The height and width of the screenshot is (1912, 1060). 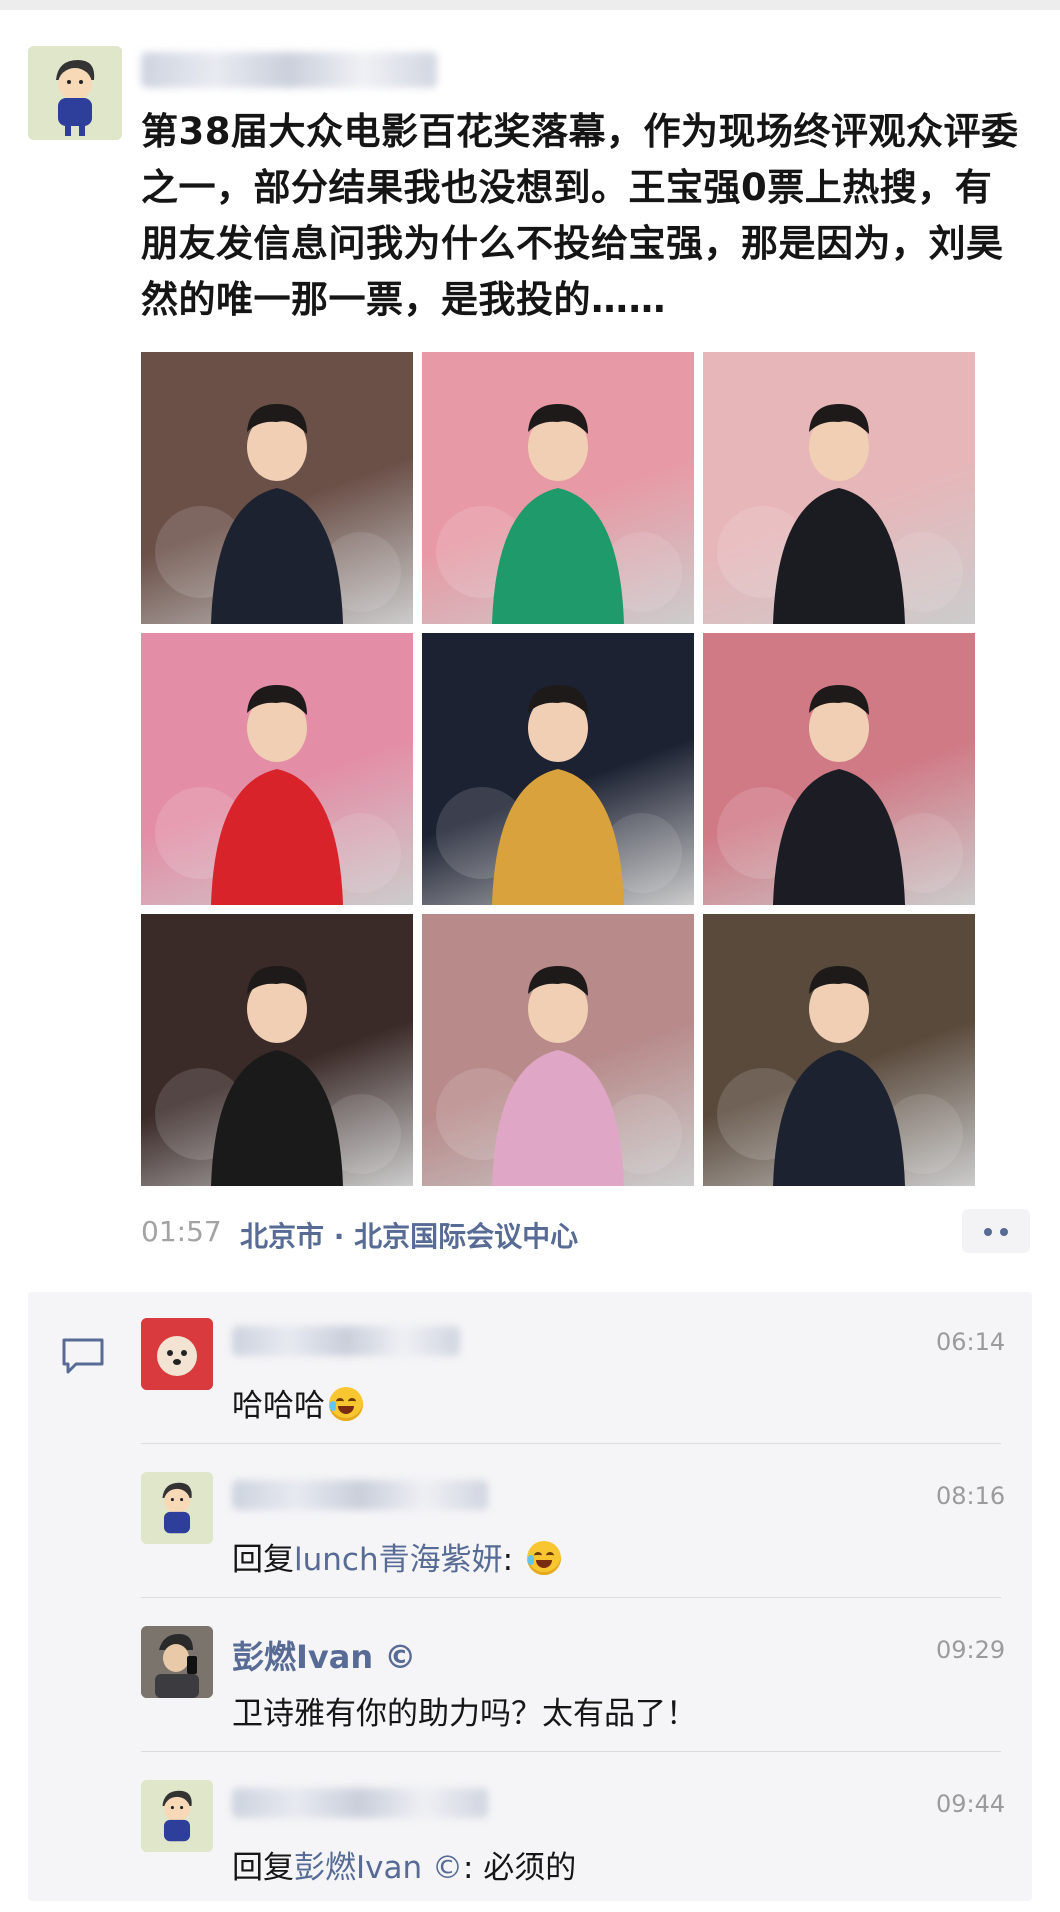 What do you see at coordinates (398, 1560) in the screenshot?
I see `reply-to-user-link: lunch青海紫妍` at bounding box center [398, 1560].